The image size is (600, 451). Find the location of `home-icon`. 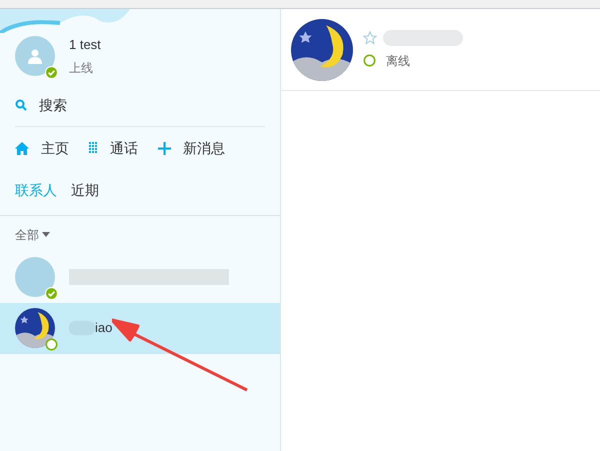

home-icon is located at coordinates (22, 148).